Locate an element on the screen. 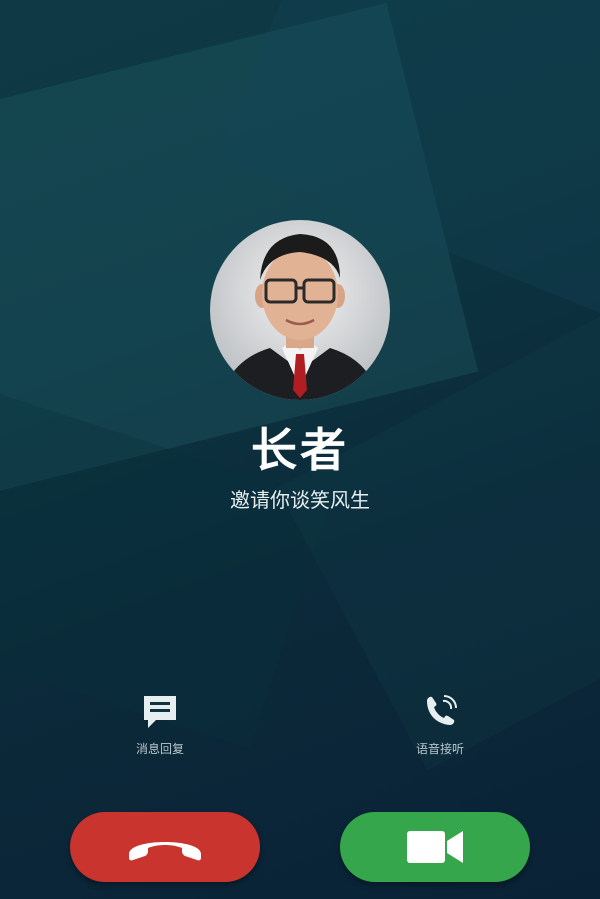 The width and height of the screenshot is (600, 899). decline-call-button is located at coordinates (165, 847).